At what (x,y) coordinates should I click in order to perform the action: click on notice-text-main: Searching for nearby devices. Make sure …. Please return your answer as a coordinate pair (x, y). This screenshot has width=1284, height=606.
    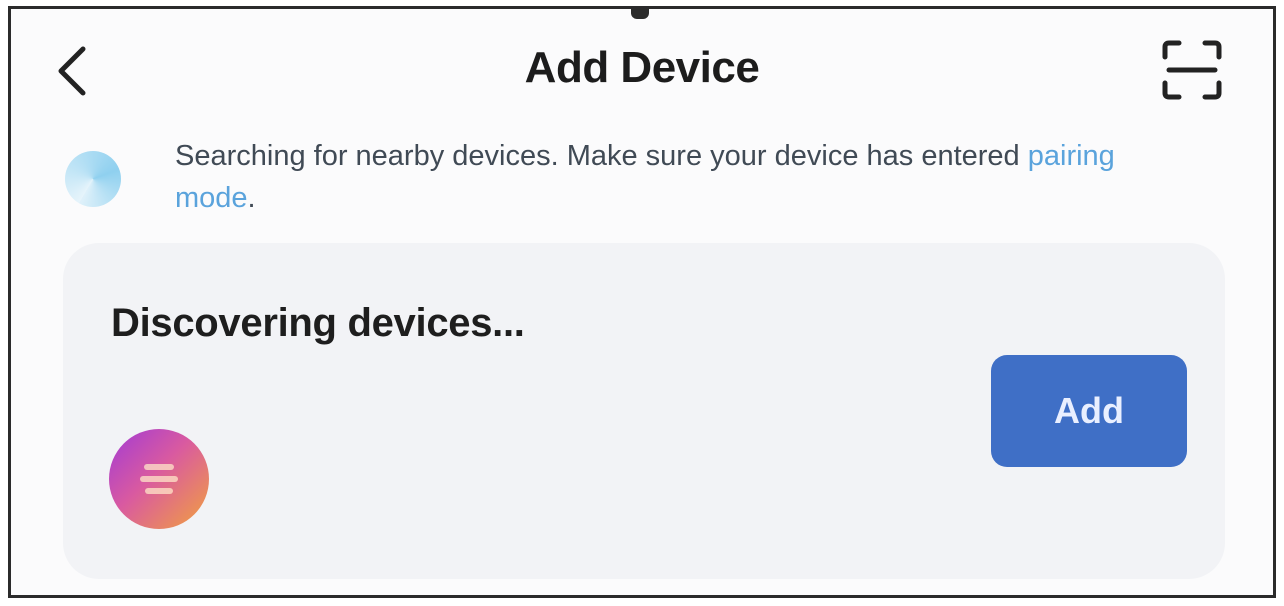
    Looking at the image, I should click on (601, 156).